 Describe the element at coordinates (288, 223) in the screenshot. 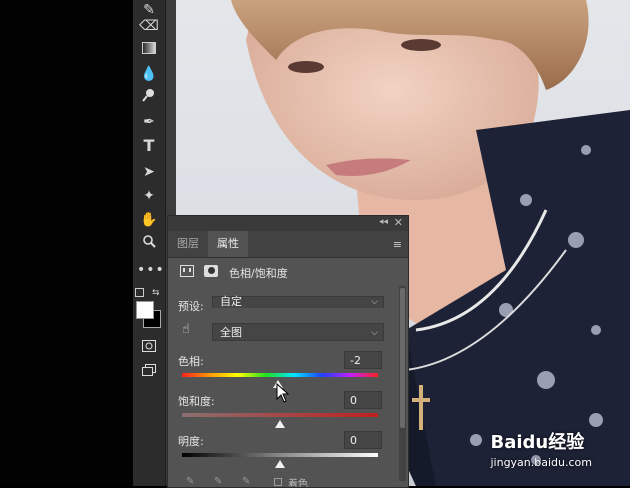

I see `panel-title-bar: ◂◂ ✕` at that location.